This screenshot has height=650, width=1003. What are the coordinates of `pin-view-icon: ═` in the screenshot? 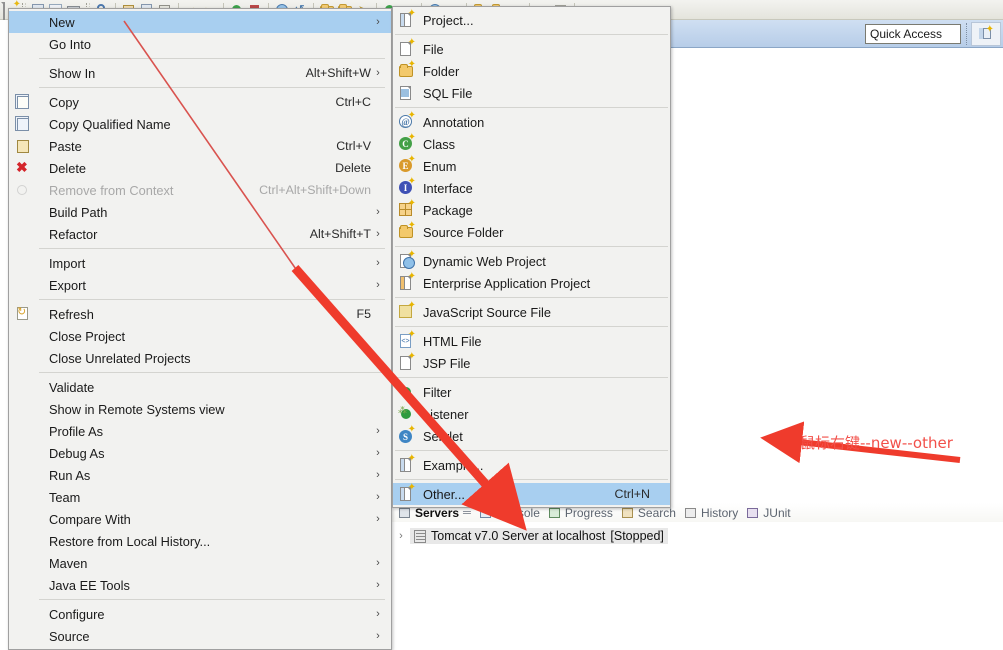 It's located at (467, 513).